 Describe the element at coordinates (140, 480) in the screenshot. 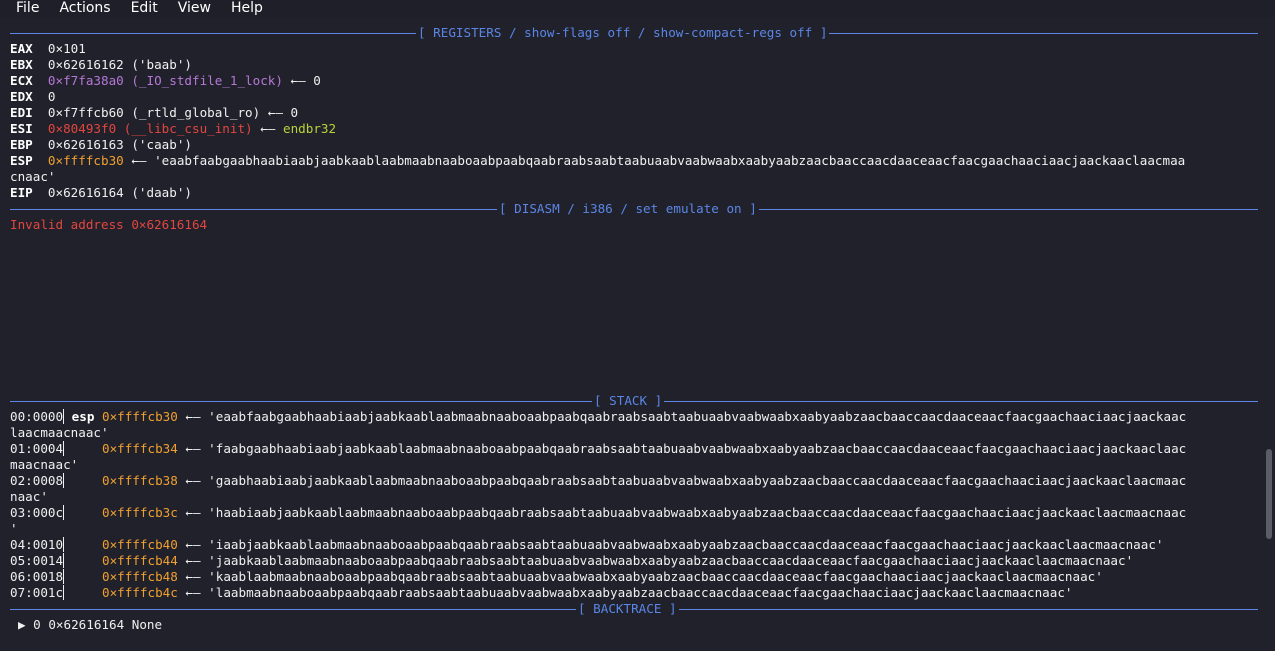

I see `stack-addr: 0×ffffcb38` at that location.